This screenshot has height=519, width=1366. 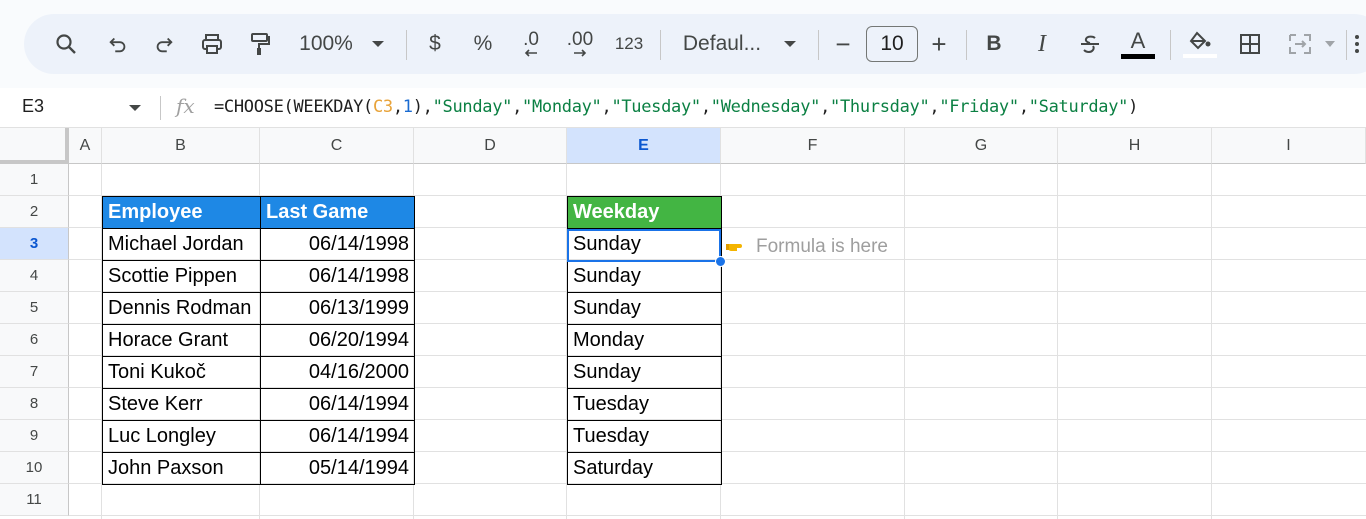 I want to click on fill-handle, so click(x=720, y=261).